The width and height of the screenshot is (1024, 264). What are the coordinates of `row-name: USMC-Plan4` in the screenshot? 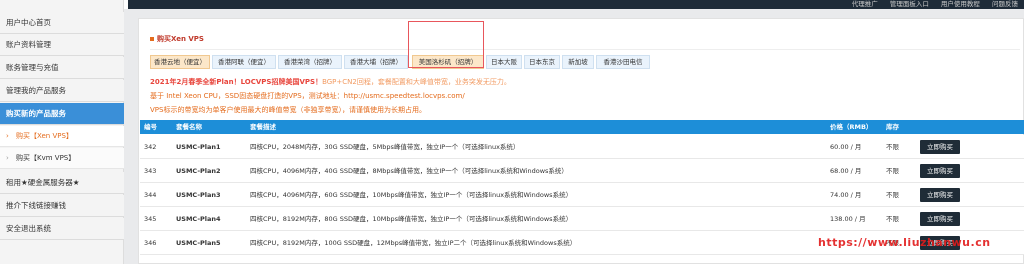 It's located at (198, 219).